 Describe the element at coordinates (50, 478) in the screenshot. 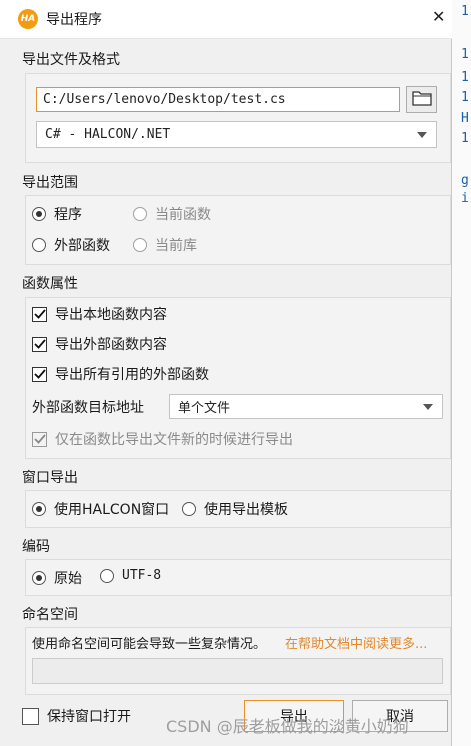

I see `section-label-window-export: 窗口导出` at that location.